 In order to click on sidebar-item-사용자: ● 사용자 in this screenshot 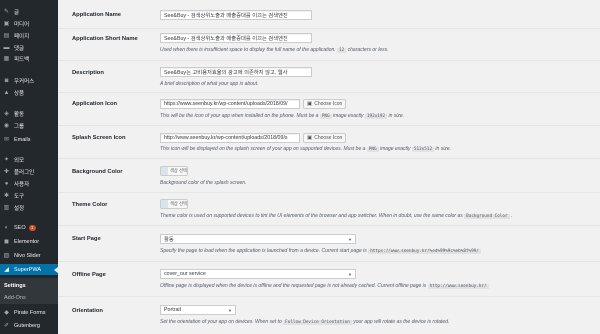, I will do `click(29, 183)`.